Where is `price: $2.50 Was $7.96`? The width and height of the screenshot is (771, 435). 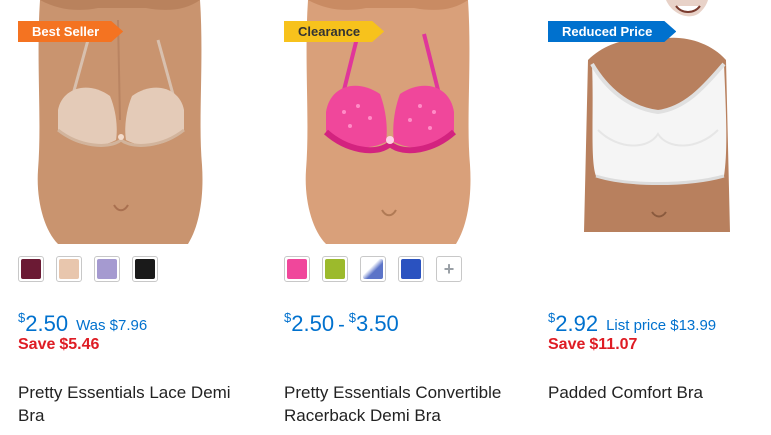
price: $2.50 Was $7.96 is located at coordinates (82, 323).